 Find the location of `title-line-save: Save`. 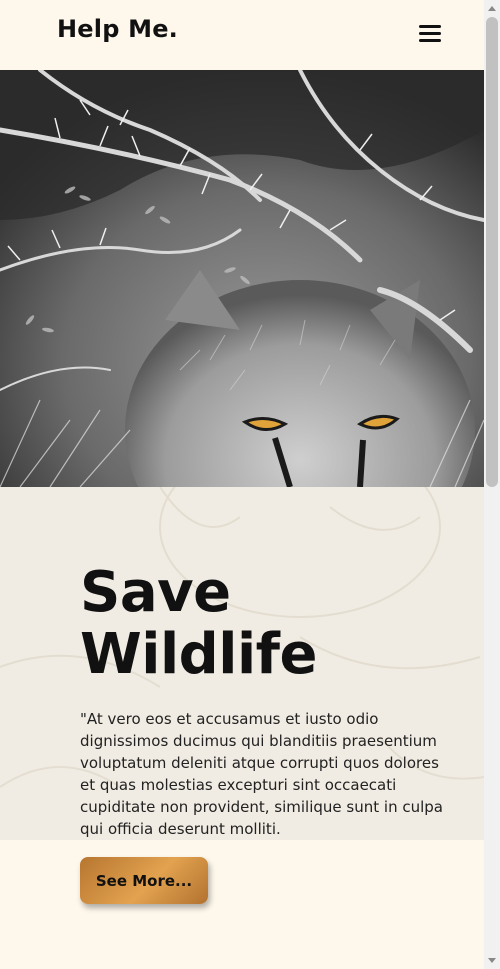

title-line-save: Save is located at coordinates (155, 592).